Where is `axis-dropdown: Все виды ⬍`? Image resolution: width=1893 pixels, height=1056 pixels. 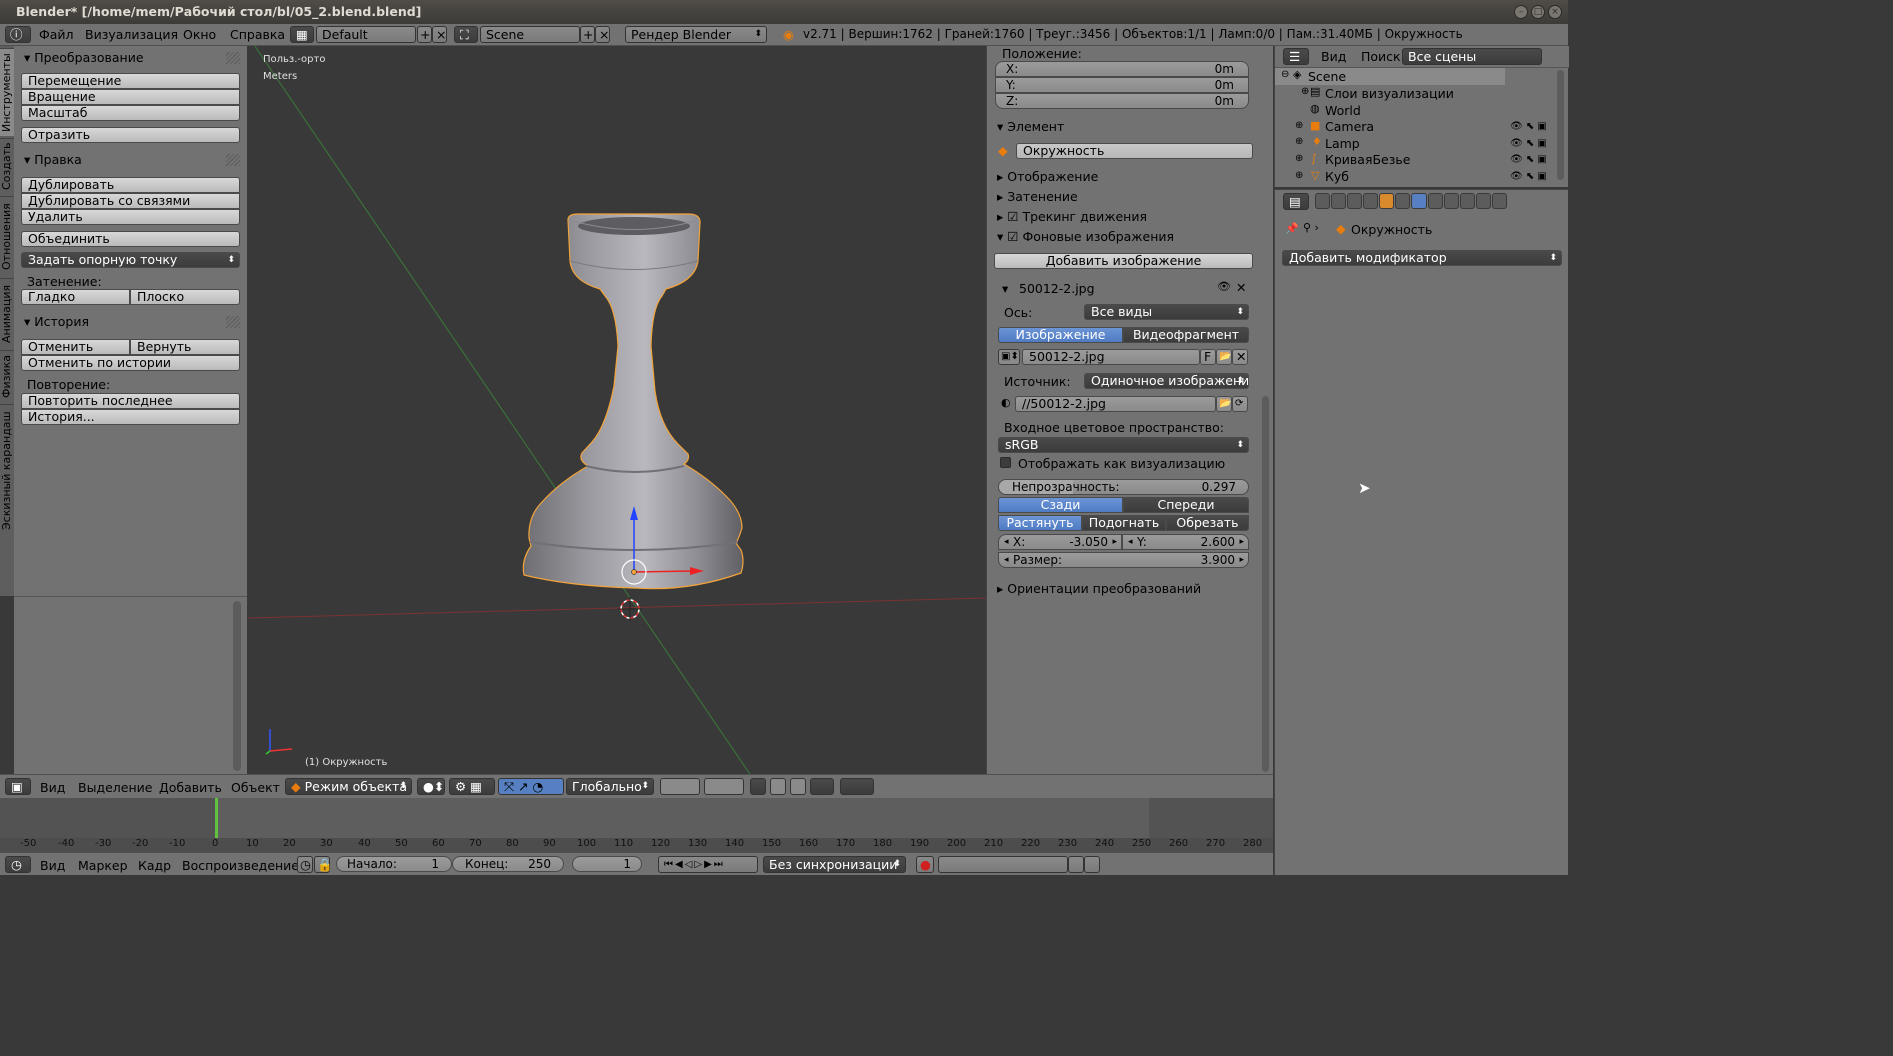
axis-dropdown: Все виды ⬍ is located at coordinates (1166, 312).